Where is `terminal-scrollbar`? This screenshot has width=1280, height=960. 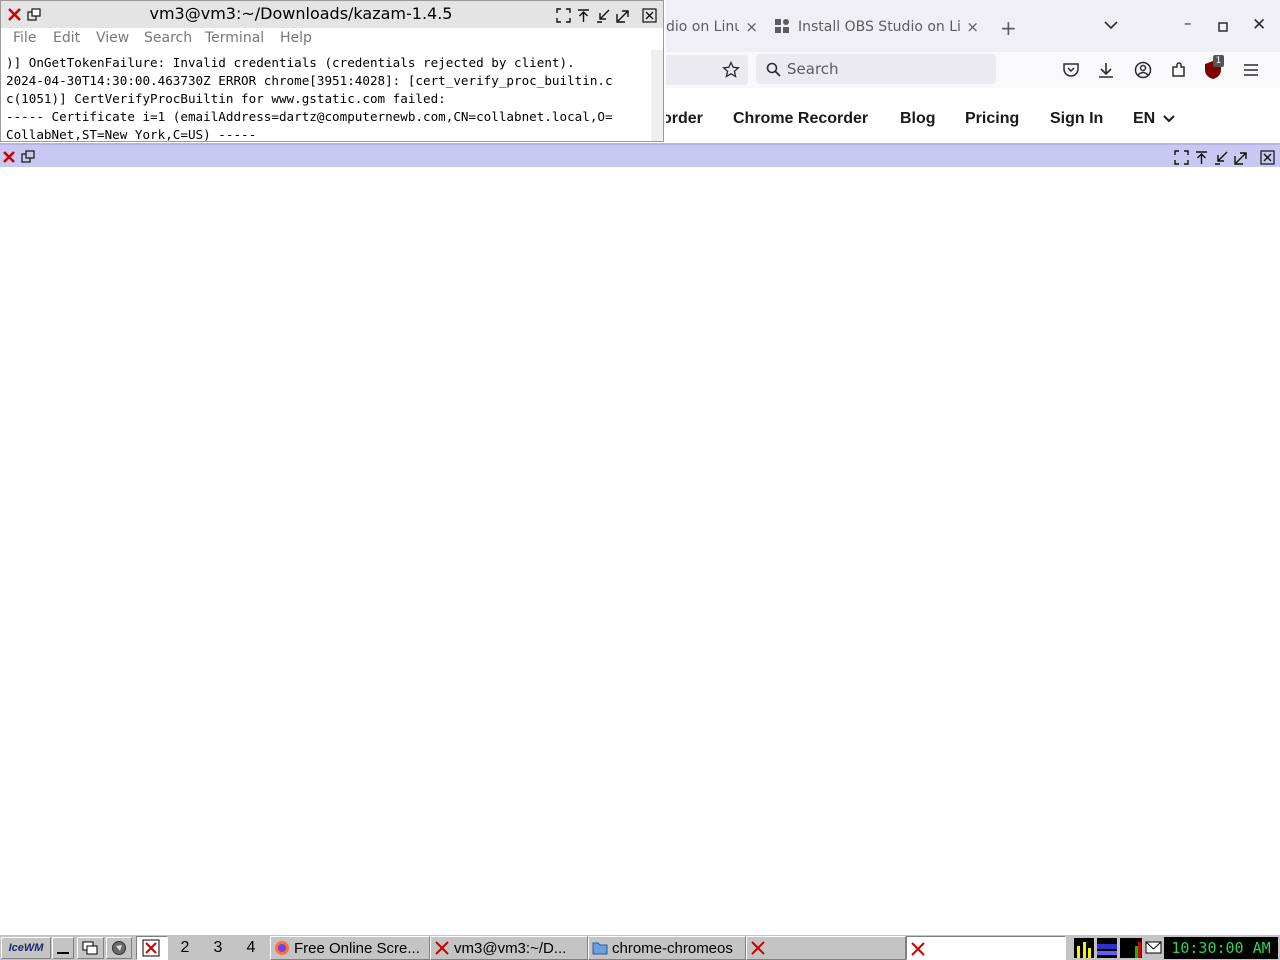 terminal-scrollbar is located at coordinates (657, 95).